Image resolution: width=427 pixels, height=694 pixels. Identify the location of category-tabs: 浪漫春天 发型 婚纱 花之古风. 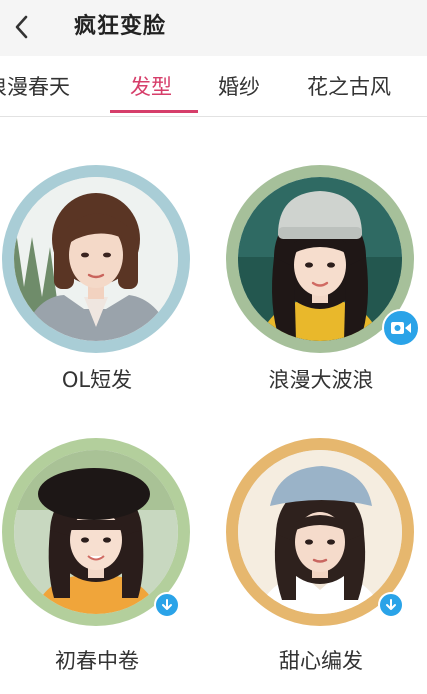
(213, 86).